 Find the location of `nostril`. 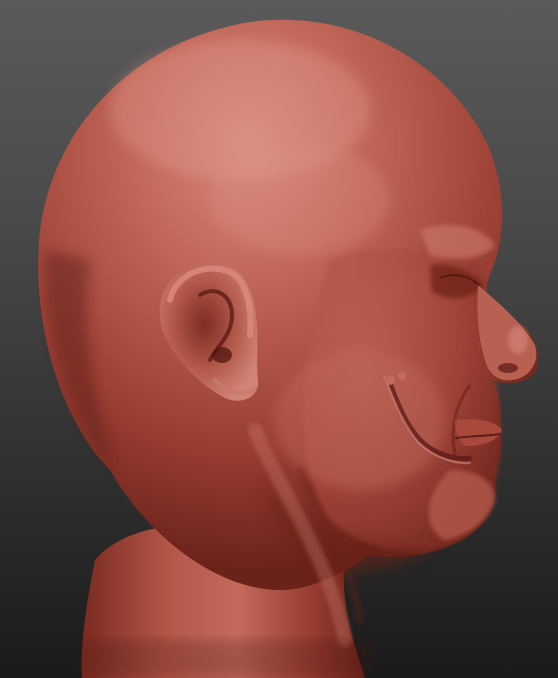

nostril is located at coordinates (508, 368).